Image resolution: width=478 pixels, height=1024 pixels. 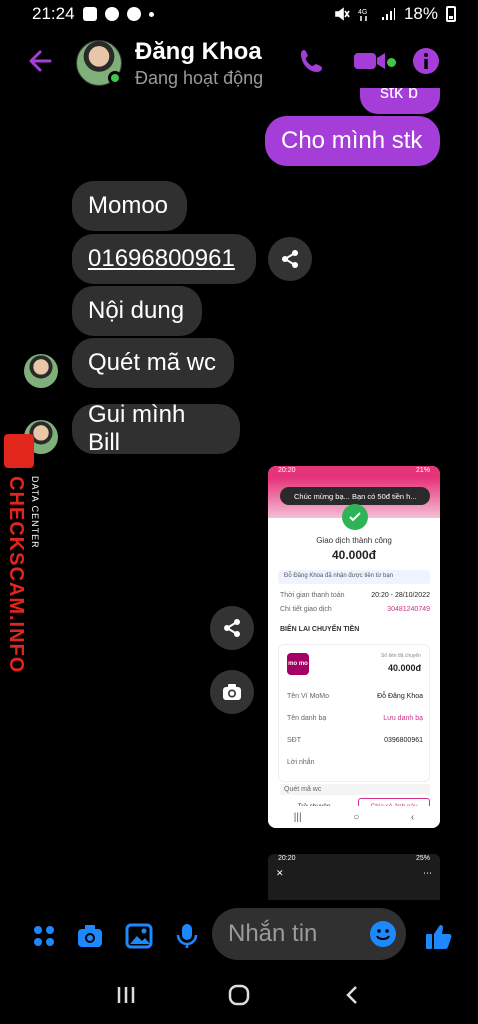 What do you see at coordinates (426, 61) in the screenshot?
I see `info-icon` at bounding box center [426, 61].